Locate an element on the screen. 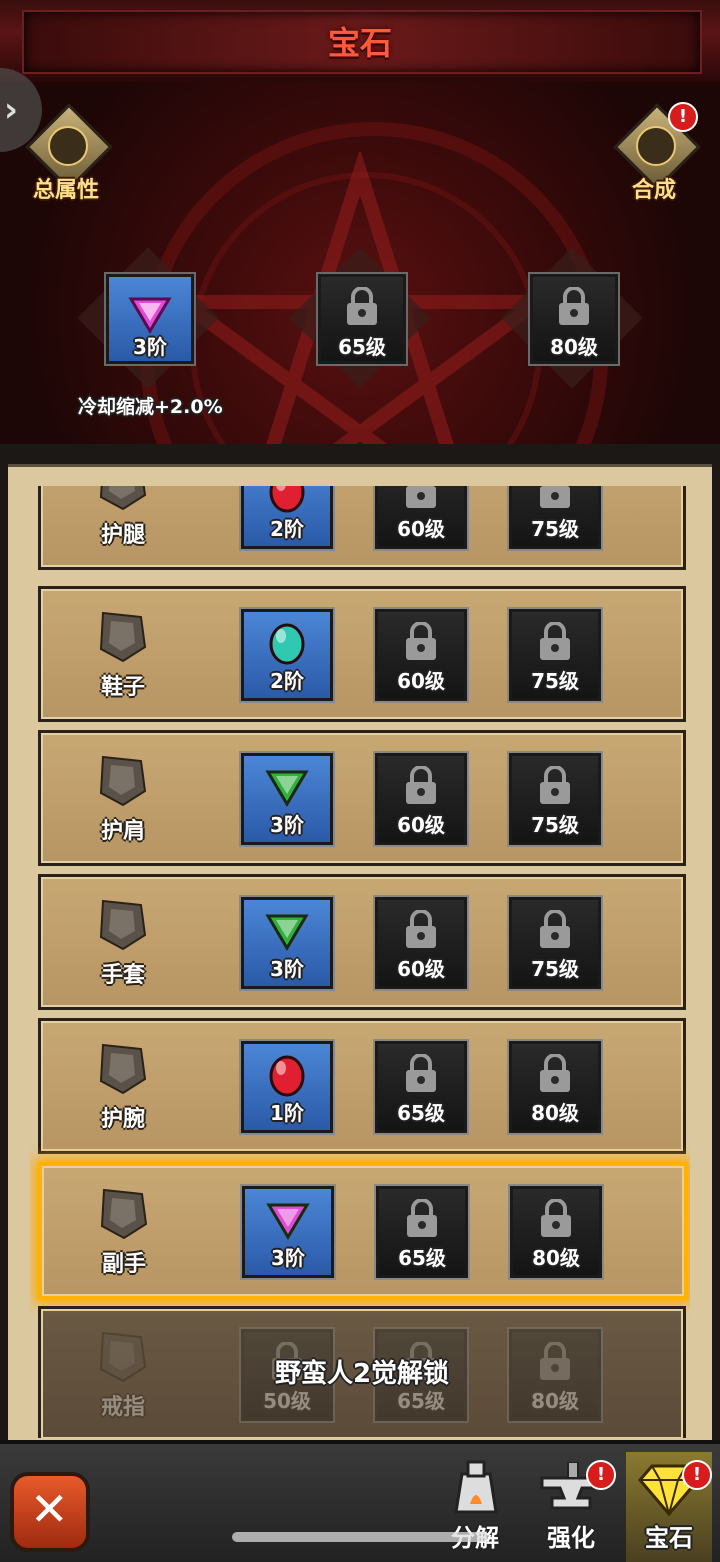 The height and width of the screenshot is (1562, 720). gem-slot-1: 1阶 is located at coordinates (287, 1087).